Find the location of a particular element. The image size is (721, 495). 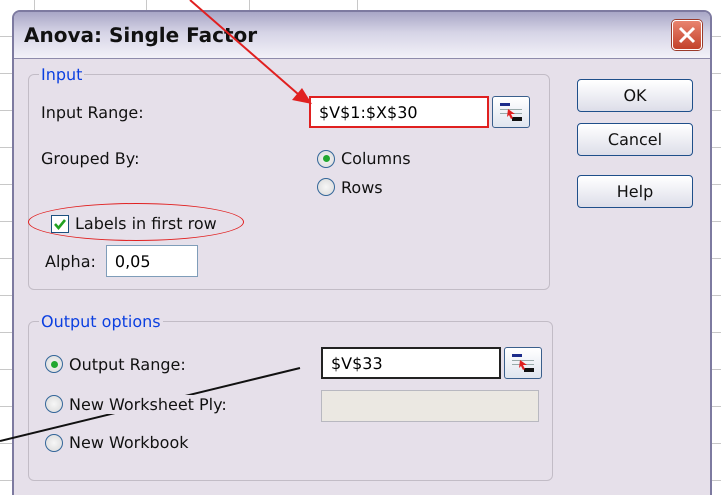

dialog-button: OK is located at coordinates (635, 95).